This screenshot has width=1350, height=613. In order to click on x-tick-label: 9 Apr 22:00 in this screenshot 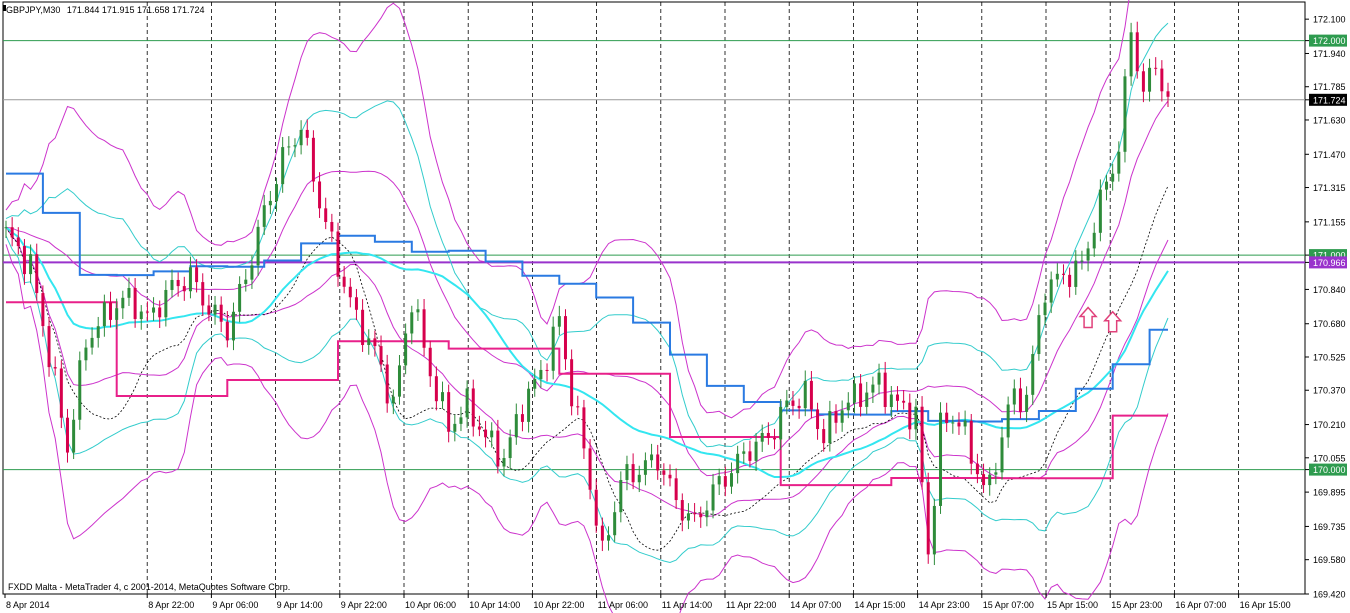, I will do `click(364, 605)`.